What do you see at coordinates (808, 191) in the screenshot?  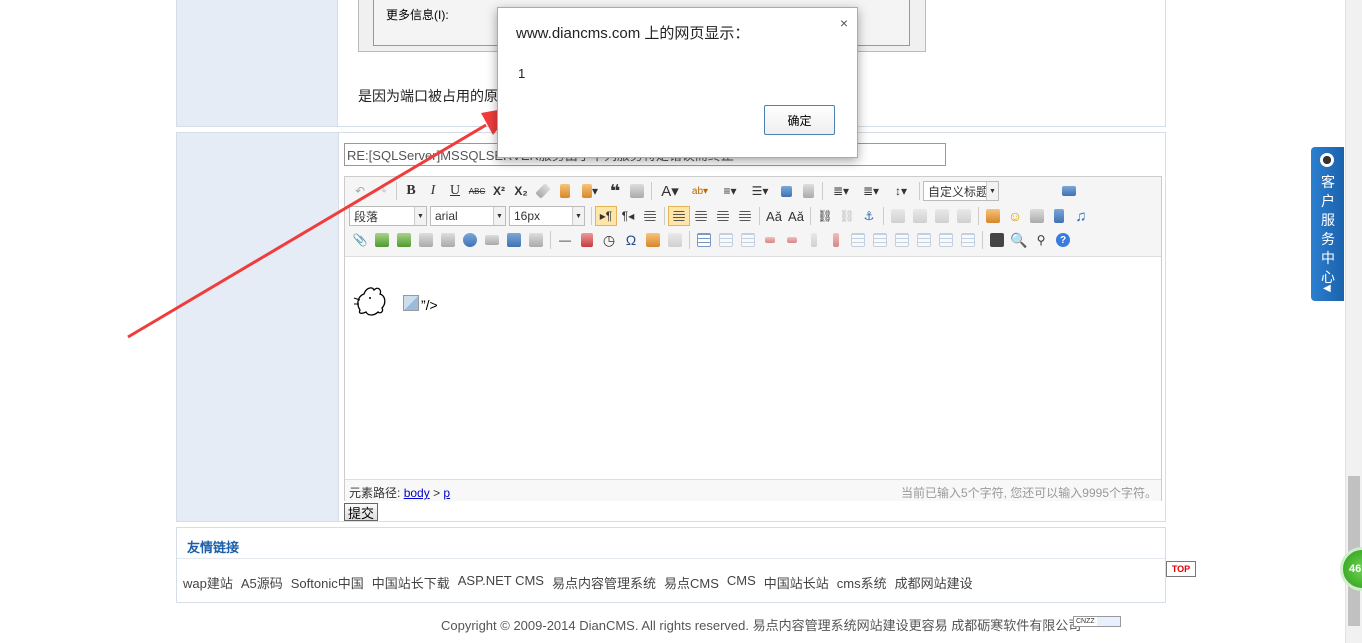 I see `clear-doc-icon` at bounding box center [808, 191].